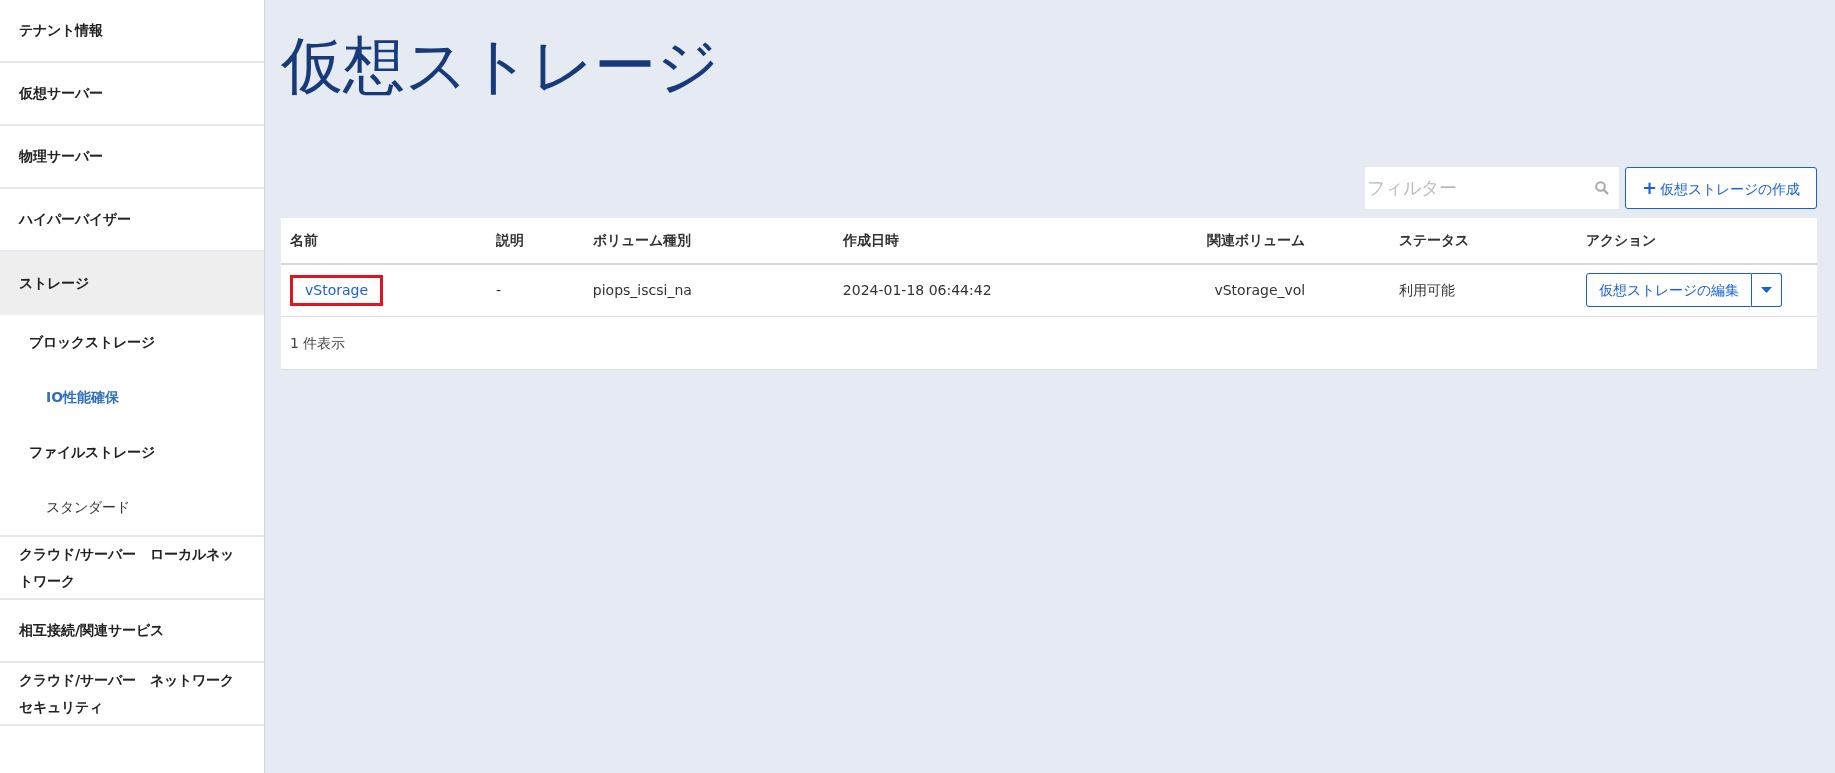 The height and width of the screenshot is (773, 1835). I want to click on sidebar-item: 仮想サーバー, so click(132, 94).